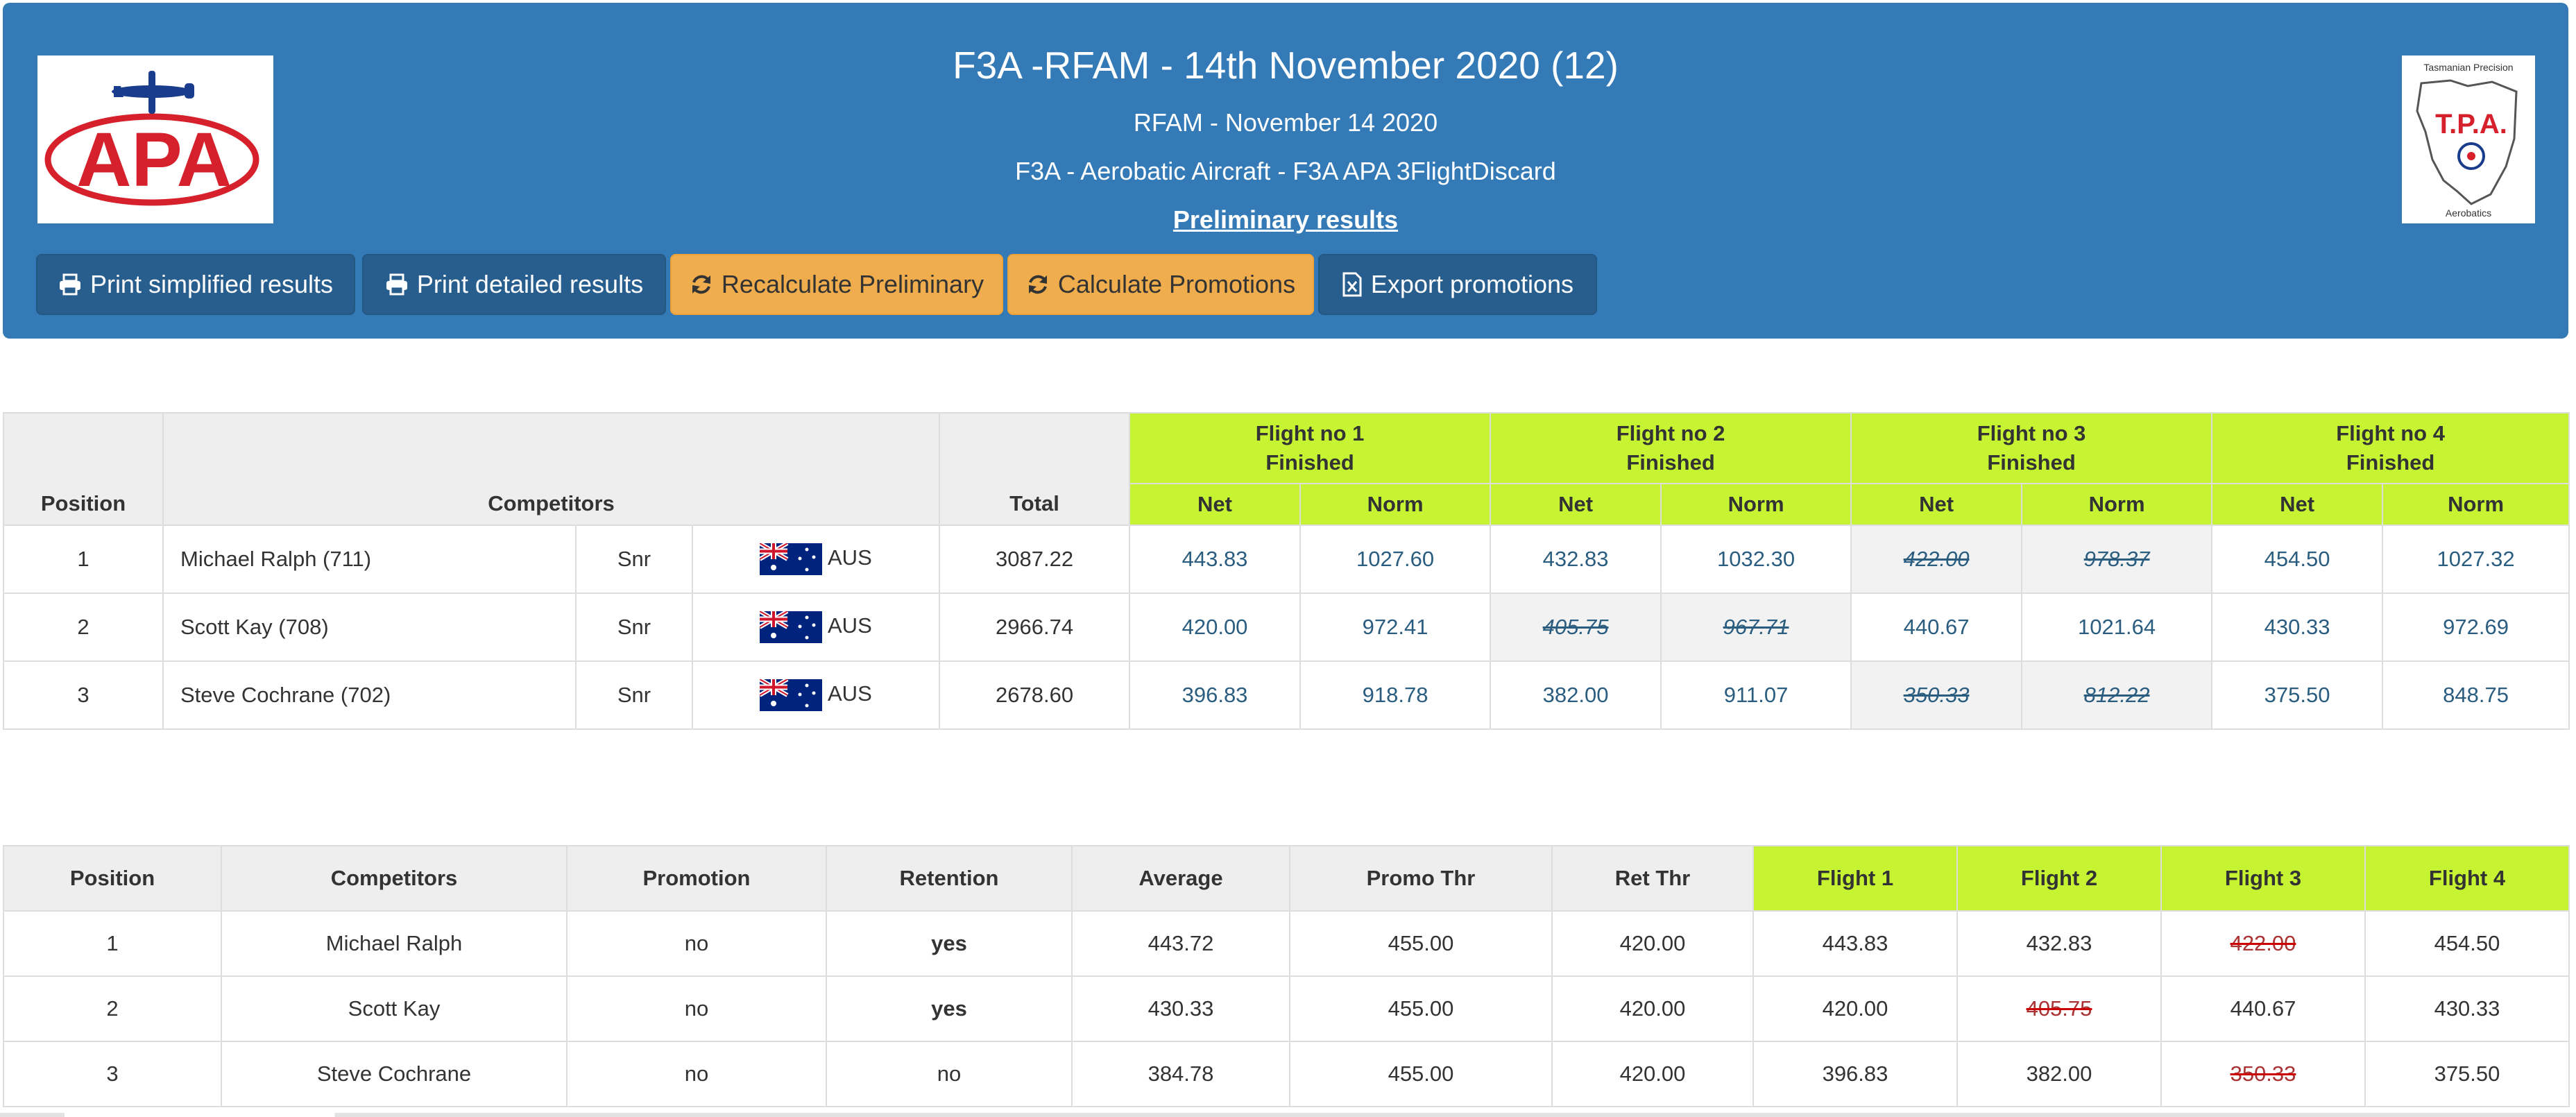  What do you see at coordinates (2297, 560) in the screenshot?
I see `score-cell: 454.50` at bounding box center [2297, 560].